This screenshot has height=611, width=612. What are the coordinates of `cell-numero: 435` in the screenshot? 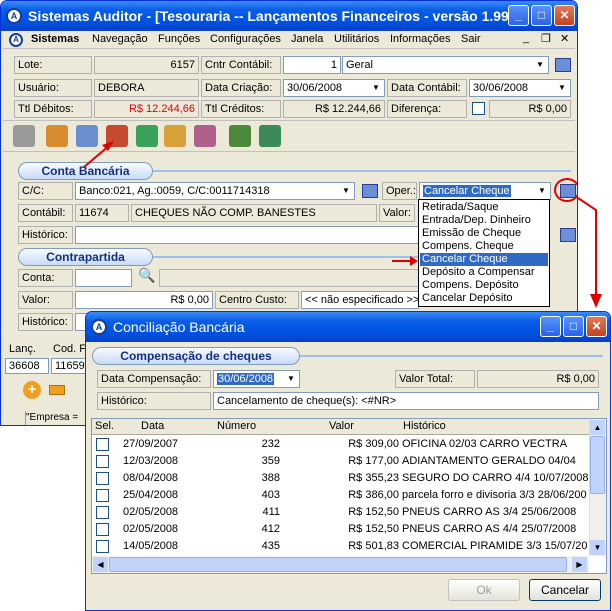 It's located at (270, 546).